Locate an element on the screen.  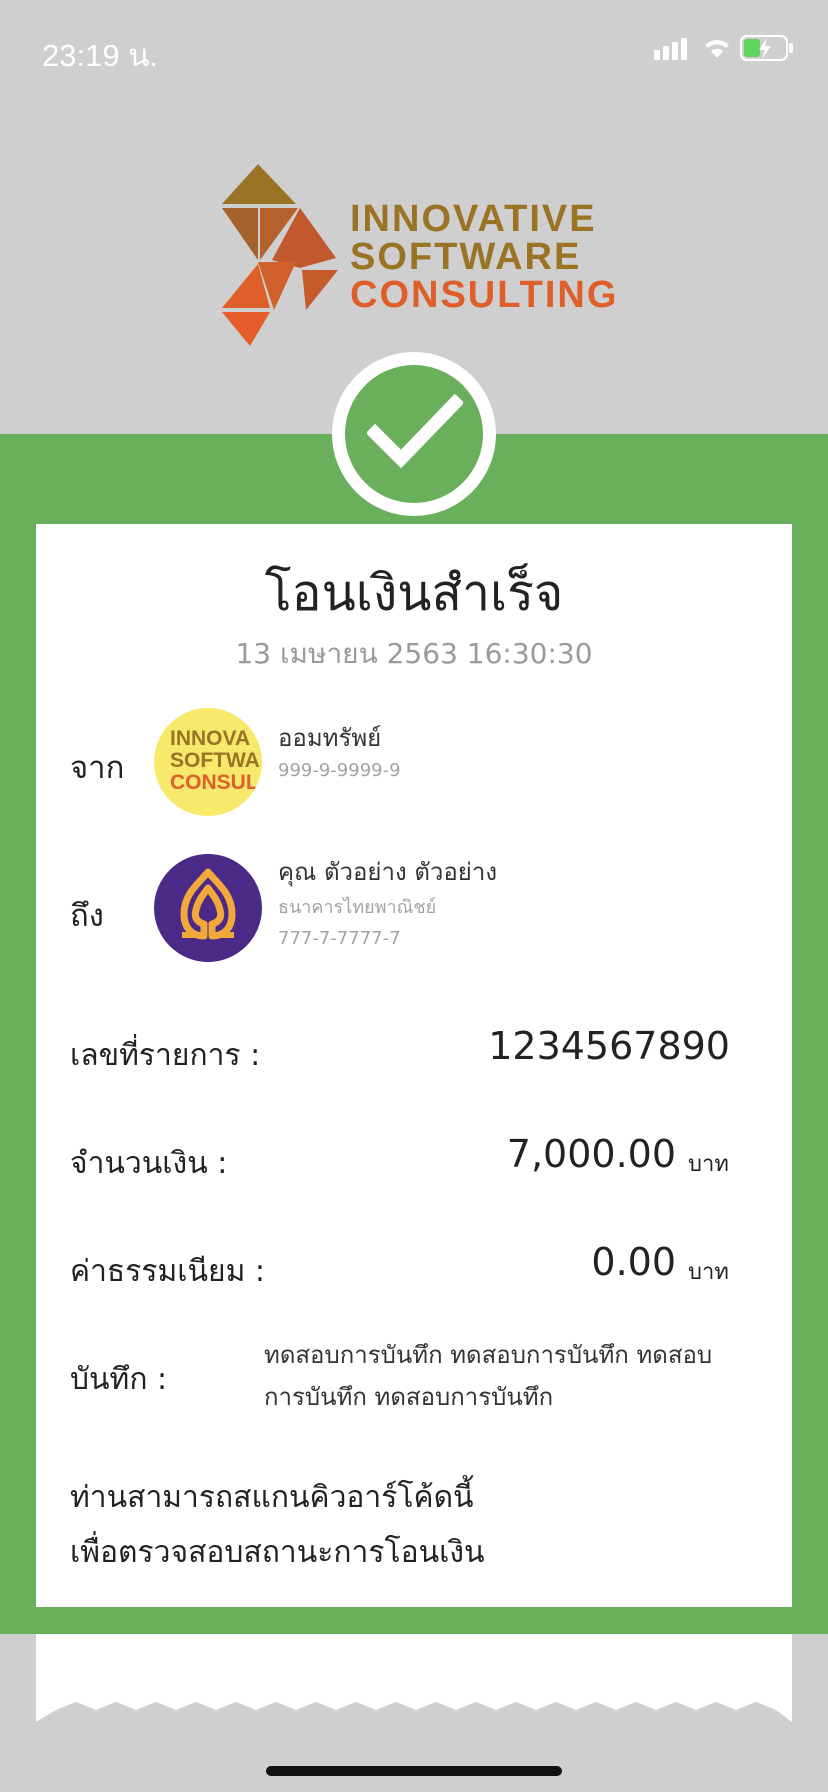
qr-instruction-line-2: เพื่อตรวจสอบสถานะการโอนเงิน is located at coordinates (277, 1552).